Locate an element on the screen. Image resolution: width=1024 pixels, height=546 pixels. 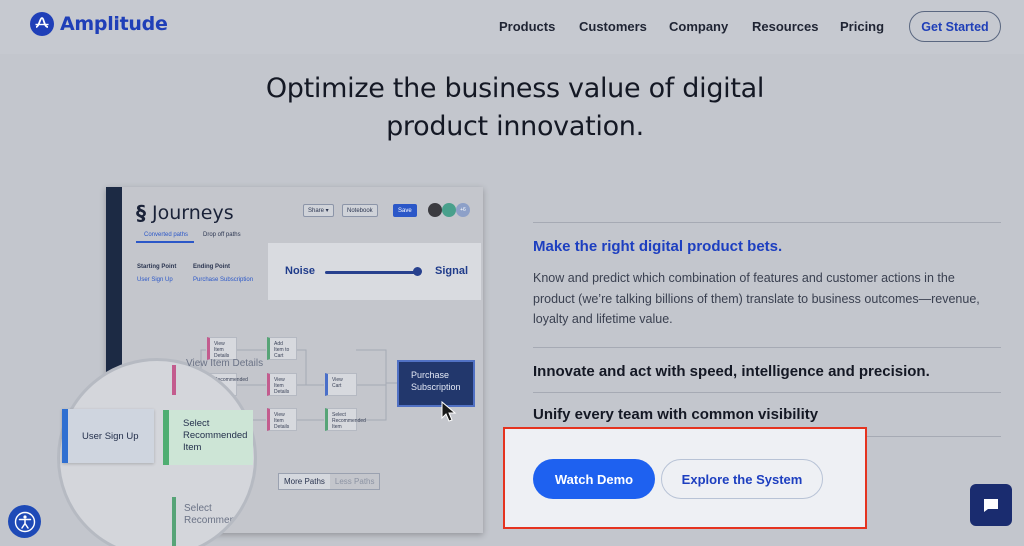
select-recommended-node: Select Recommended Item is located at coordinates (208, 437).